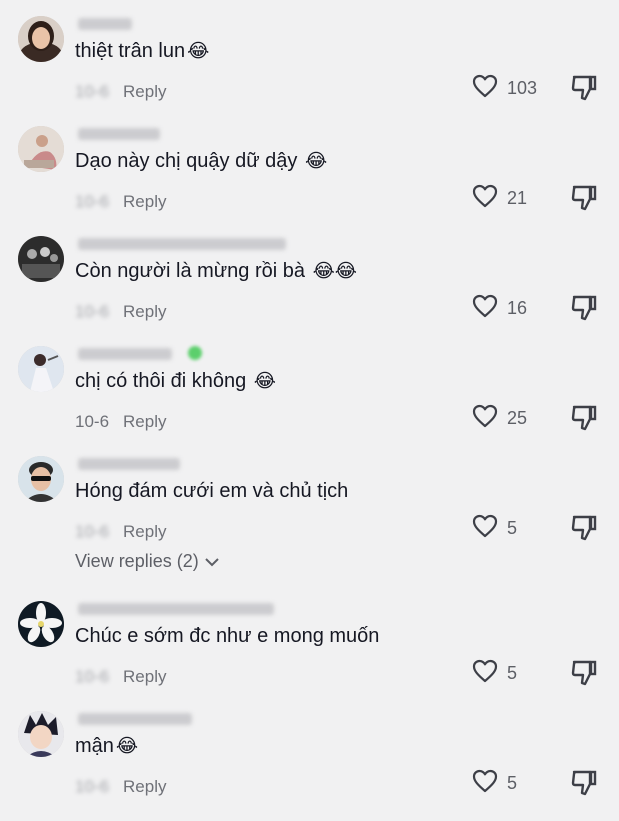 The height and width of the screenshot is (821, 619). I want to click on comment-text: chị có thôi đi không 😂, so click(175, 381).